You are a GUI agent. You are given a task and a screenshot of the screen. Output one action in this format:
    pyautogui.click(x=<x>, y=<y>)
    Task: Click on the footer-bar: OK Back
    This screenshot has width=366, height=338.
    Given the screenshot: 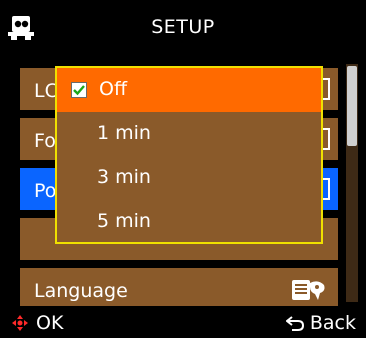 What is the action you would take?
    pyautogui.click(x=183, y=322)
    